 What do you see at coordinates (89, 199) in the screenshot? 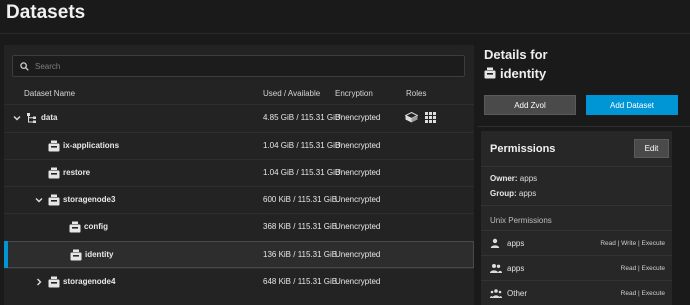
I see `dataset-name: storagenode3` at bounding box center [89, 199].